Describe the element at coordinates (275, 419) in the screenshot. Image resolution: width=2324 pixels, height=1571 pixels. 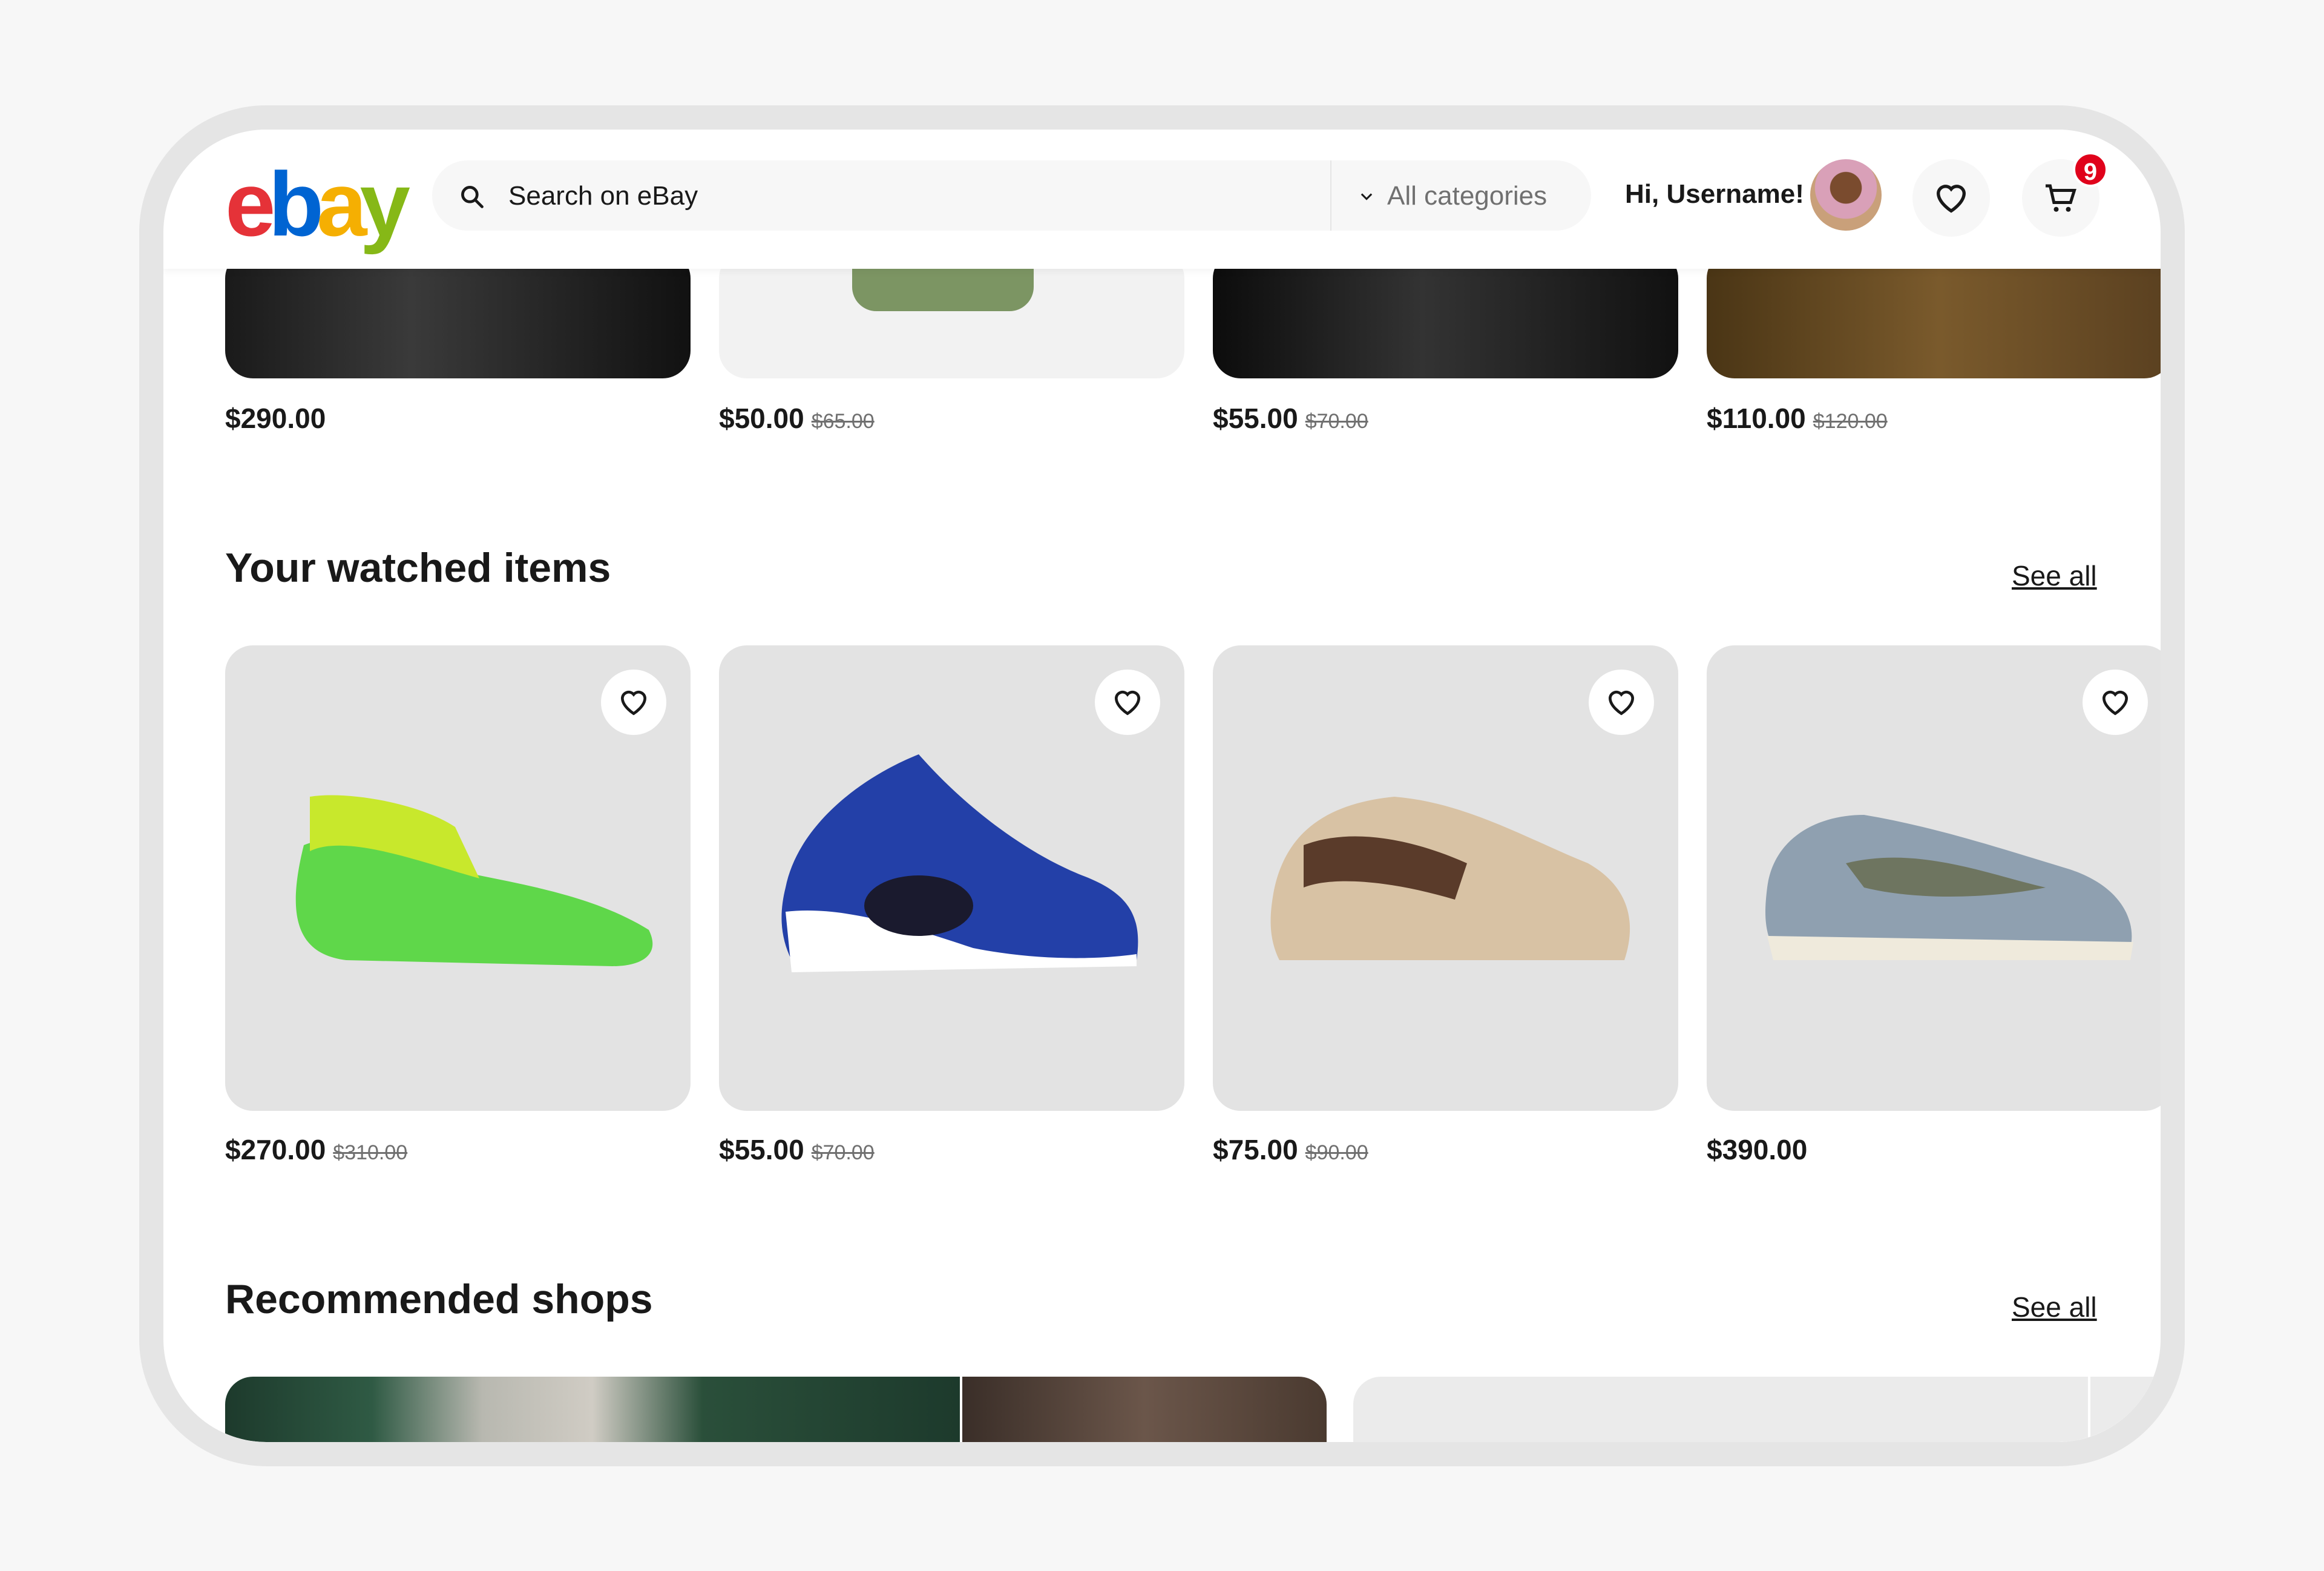
I see `item-price: $290.00` at that location.